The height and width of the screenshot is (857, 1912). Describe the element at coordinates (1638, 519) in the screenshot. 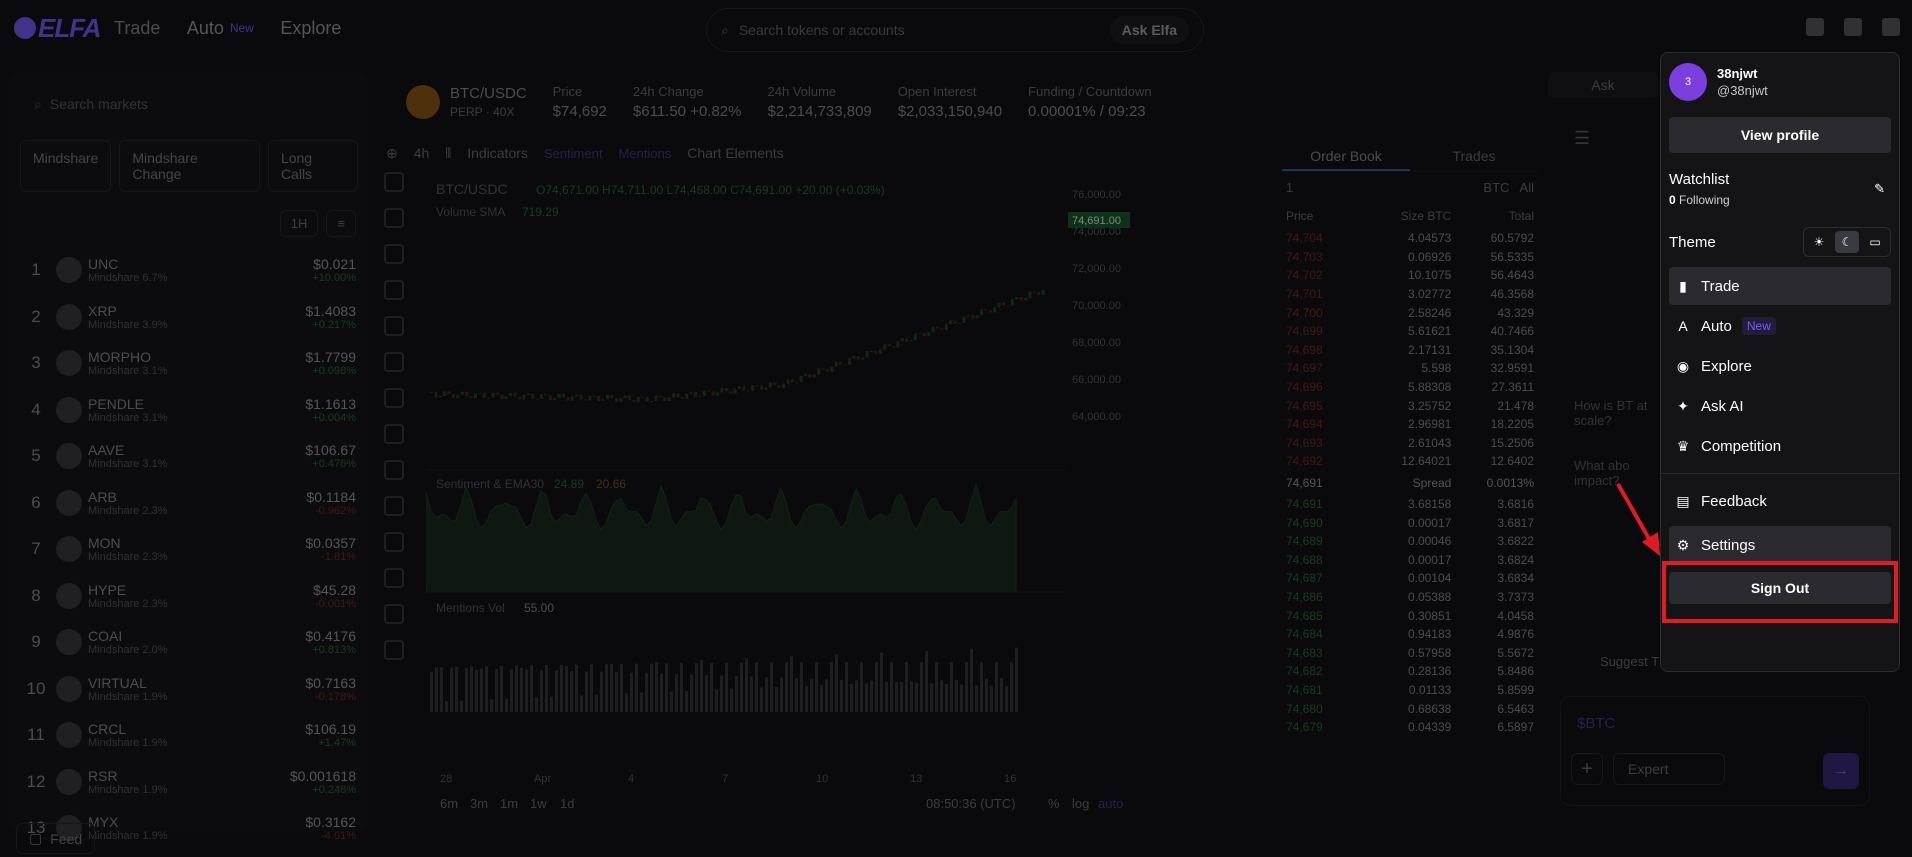

I see `red-arrow` at that location.